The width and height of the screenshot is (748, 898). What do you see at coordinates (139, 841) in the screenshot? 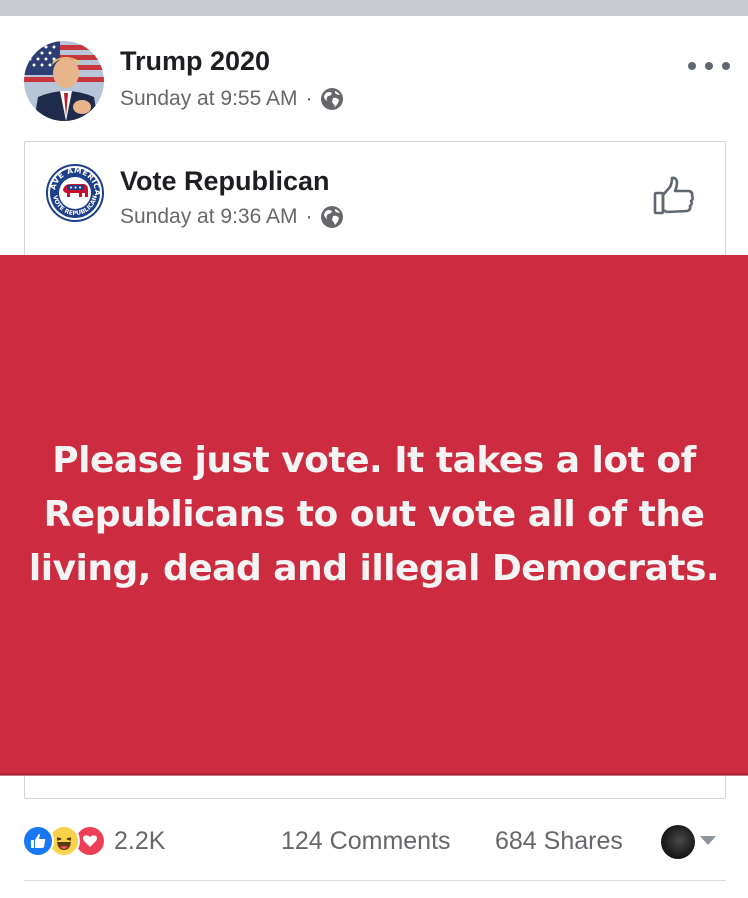
I see `reaction-count: 2.2K` at bounding box center [139, 841].